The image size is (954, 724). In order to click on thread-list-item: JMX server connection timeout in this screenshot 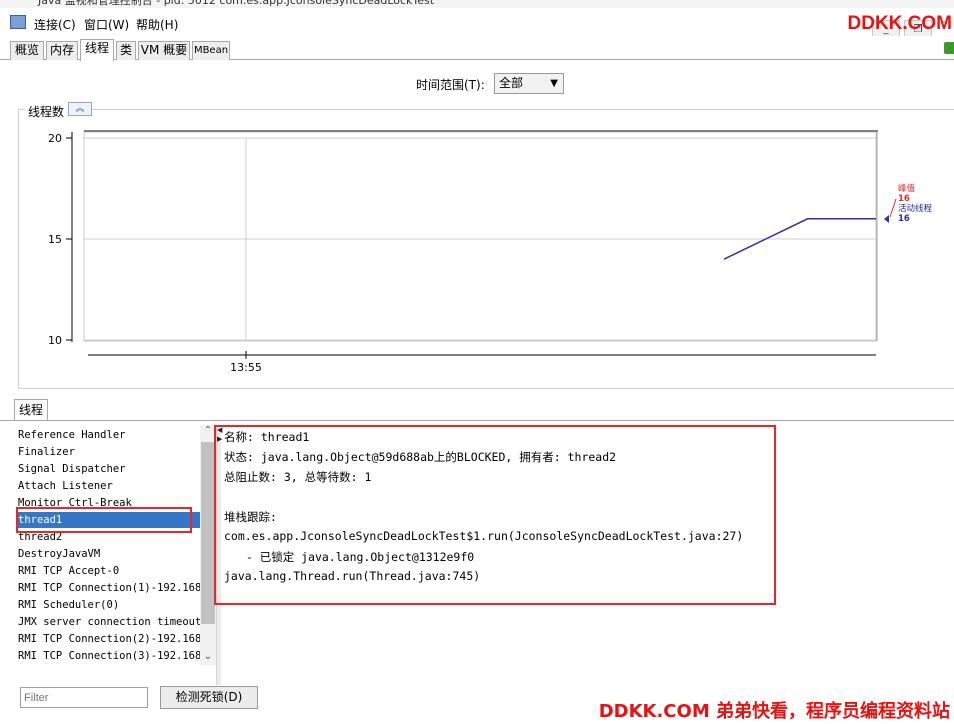, I will do `click(109, 622)`.